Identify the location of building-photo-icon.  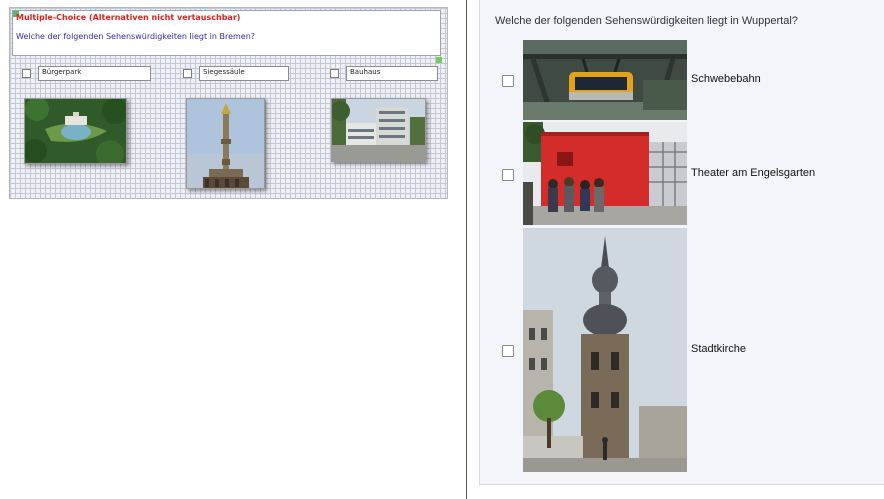
(378, 130).